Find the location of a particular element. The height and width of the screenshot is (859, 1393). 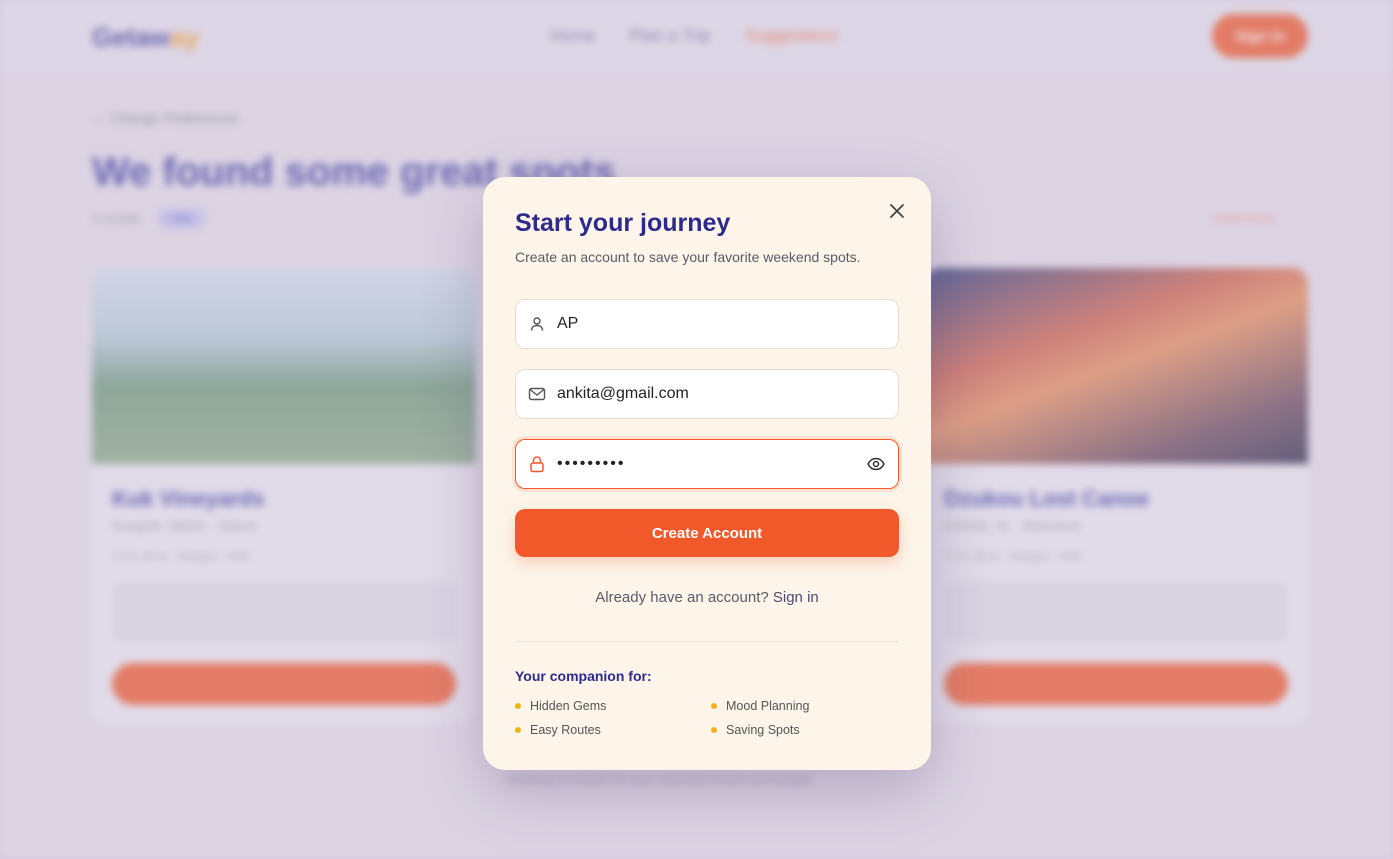

feature-item: Saving Spots is located at coordinates (755, 730).